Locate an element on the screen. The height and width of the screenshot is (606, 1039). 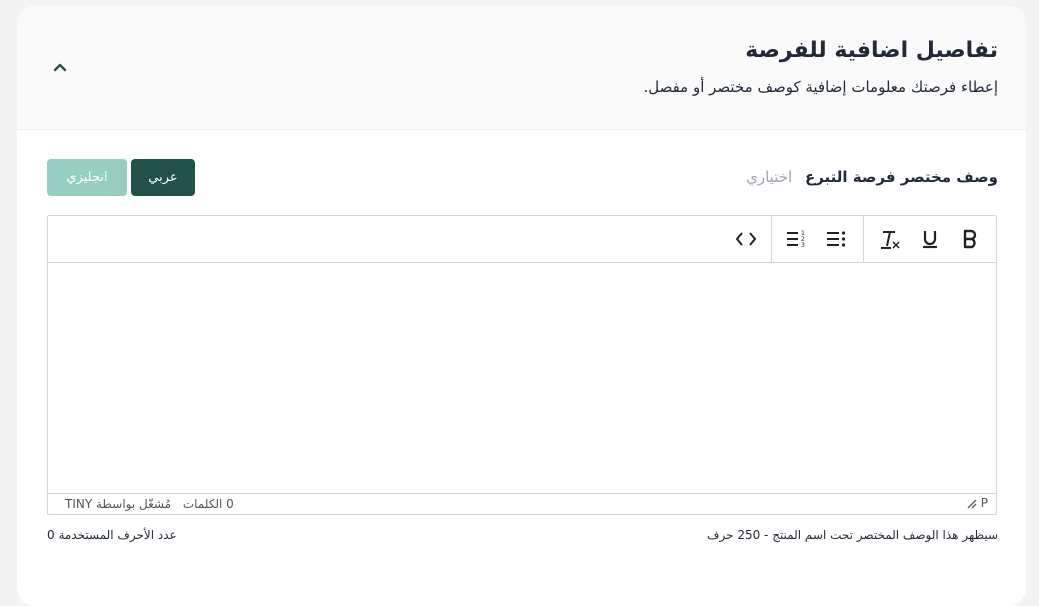
source-code-button is located at coordinates (746, 239).